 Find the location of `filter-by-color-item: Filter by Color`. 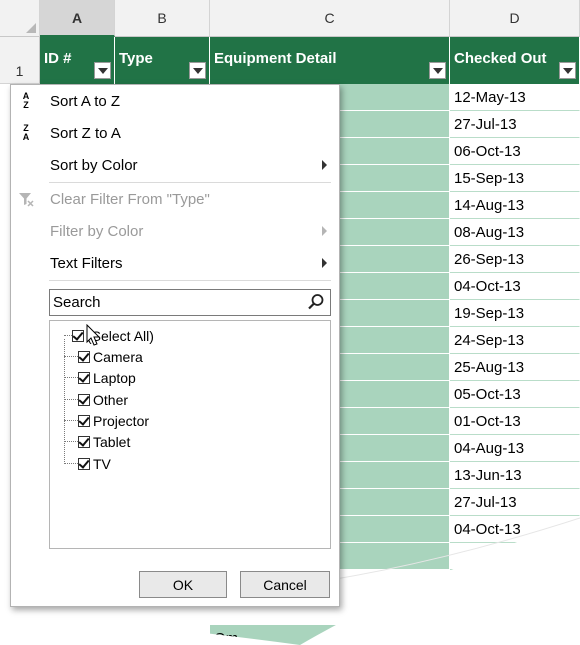

filter-by-color-item: Filter by Color is located at coordinates (175, 231).